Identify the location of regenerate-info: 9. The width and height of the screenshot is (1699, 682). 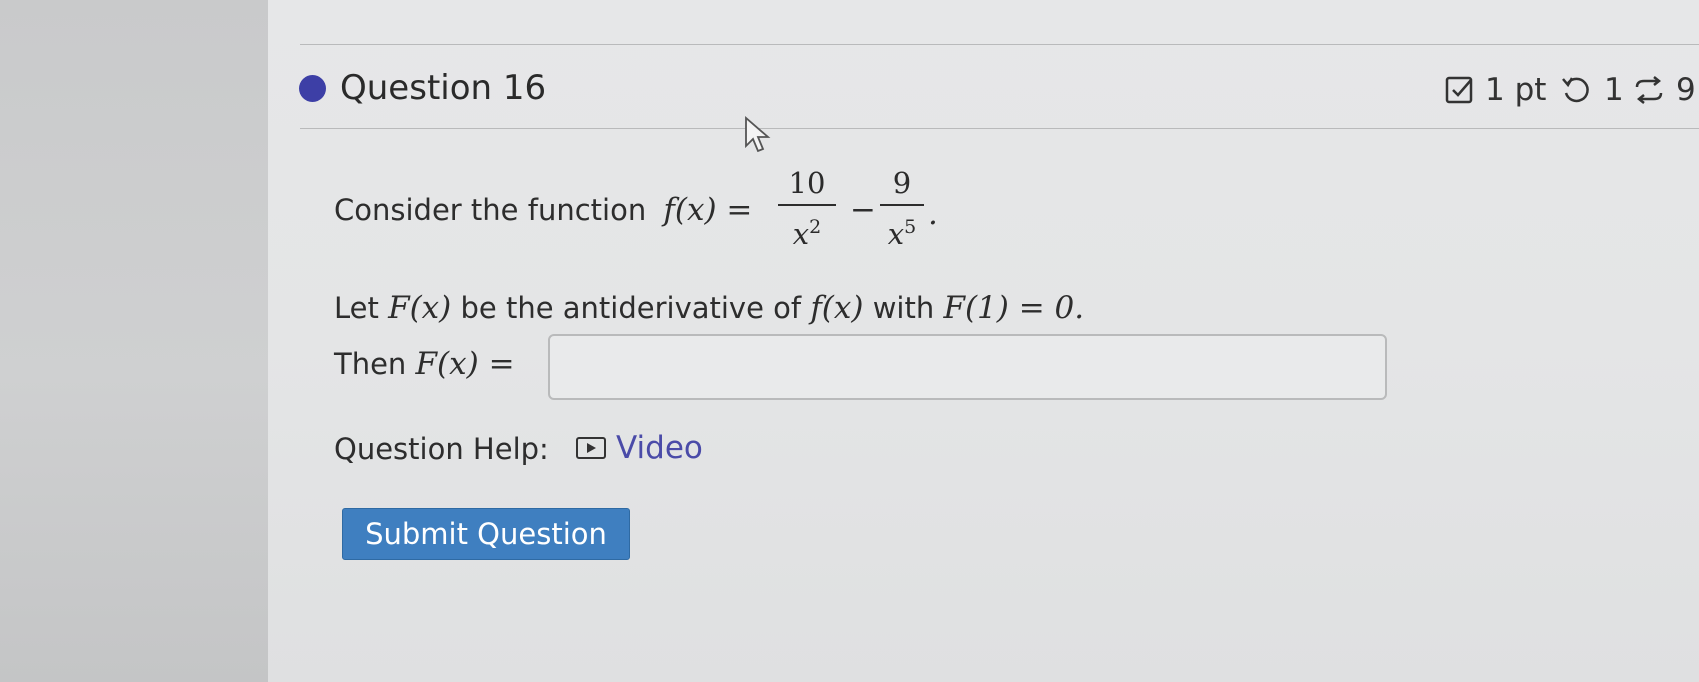
(1664, 90).